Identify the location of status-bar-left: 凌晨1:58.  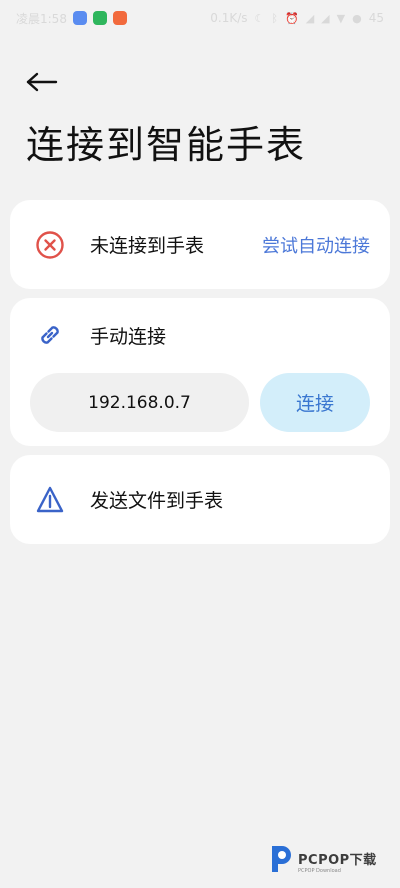
(71, 18).